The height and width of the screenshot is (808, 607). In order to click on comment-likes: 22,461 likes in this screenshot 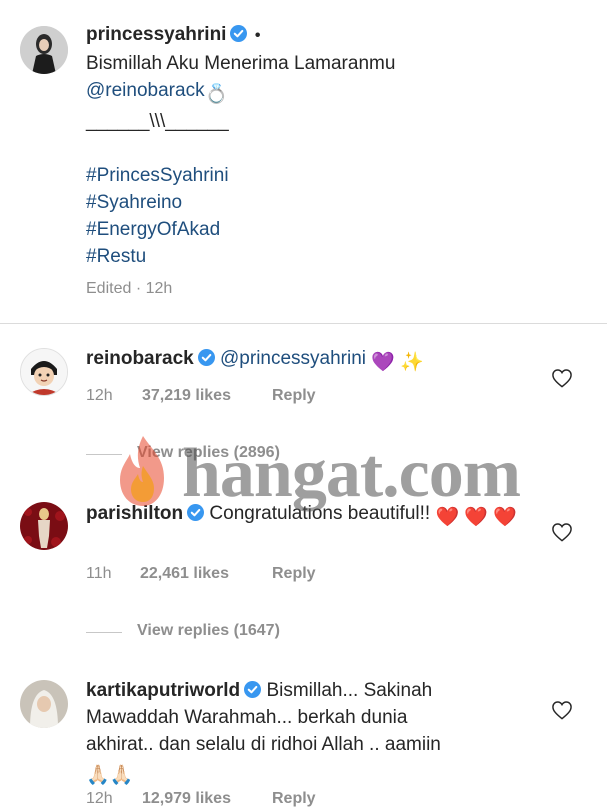, I will do `click(184, 574)`.